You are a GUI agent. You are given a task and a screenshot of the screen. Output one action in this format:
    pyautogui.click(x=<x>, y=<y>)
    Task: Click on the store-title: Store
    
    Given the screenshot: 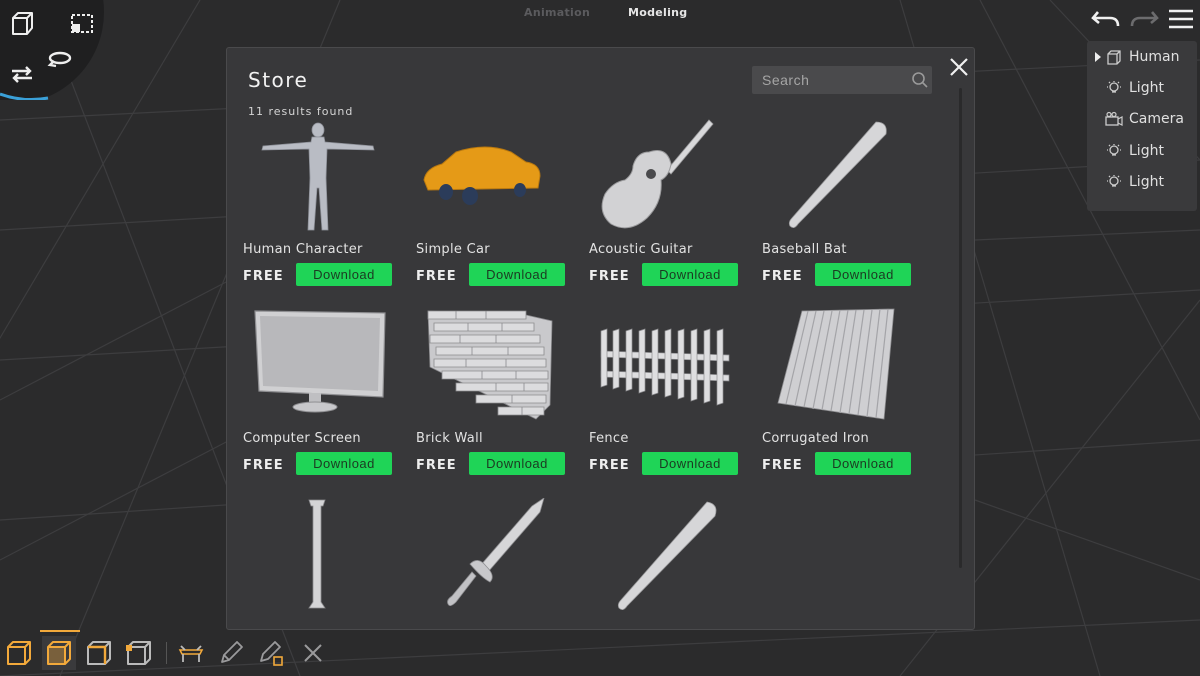 What is the action you would take?
    pyautogui.click(x=278, y=80)
    